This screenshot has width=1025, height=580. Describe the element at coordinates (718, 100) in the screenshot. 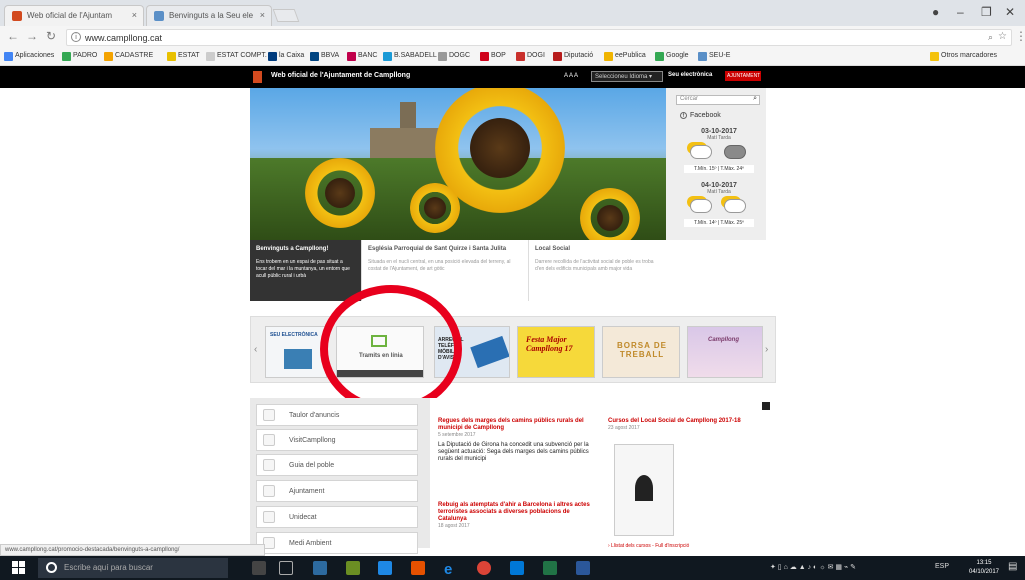

I see `search-input: Cercar ⌕` at that location.